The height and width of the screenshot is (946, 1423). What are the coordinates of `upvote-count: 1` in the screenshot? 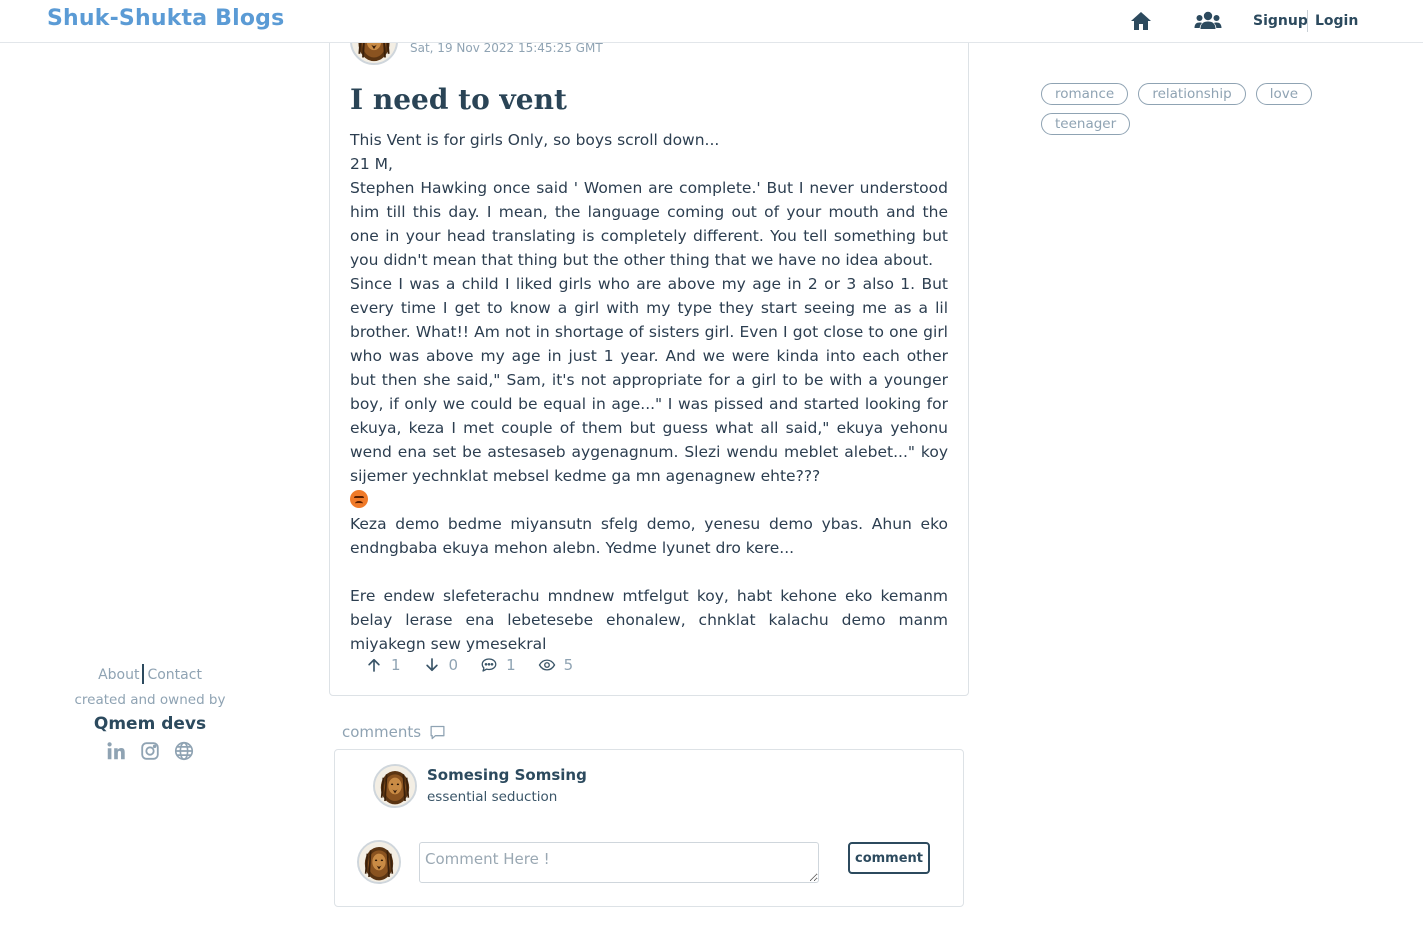 It's located at (396, 665).